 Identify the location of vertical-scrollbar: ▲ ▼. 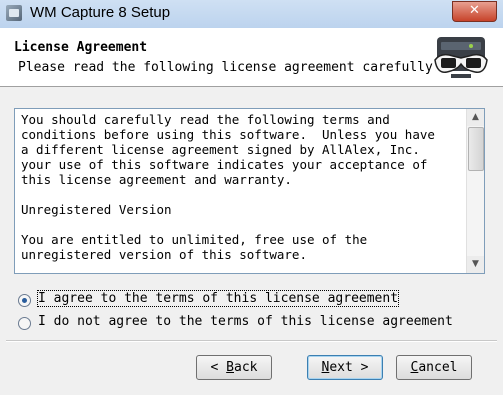
(475, 191).